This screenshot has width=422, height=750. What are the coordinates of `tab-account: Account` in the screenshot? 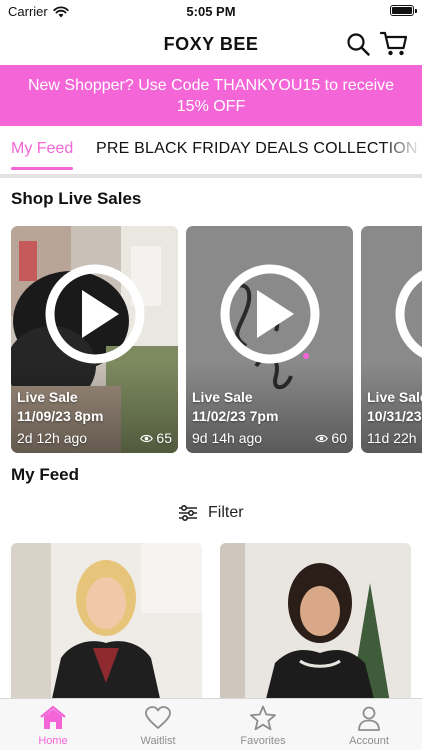 It's located at (369, 726).